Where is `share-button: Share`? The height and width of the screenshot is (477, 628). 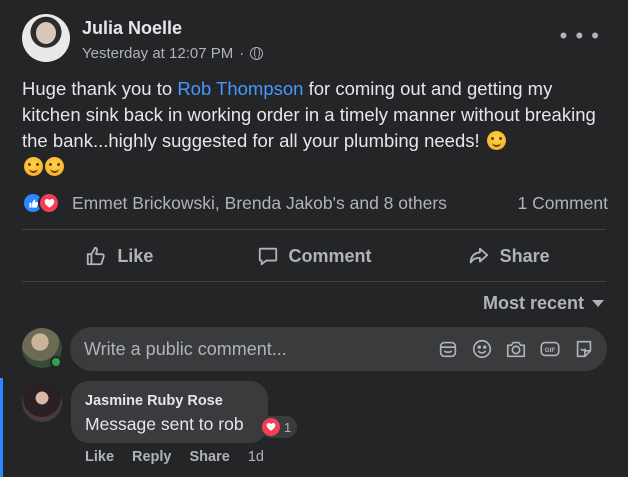
share-button: Share is located at coordinates (508, 256).